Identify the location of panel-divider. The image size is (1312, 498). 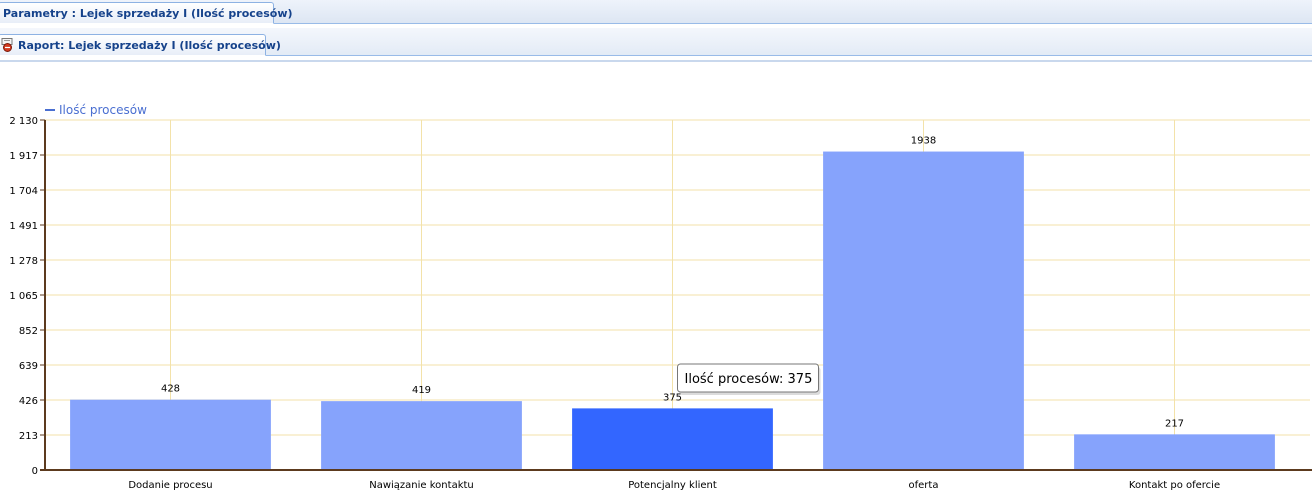
(656, 61).